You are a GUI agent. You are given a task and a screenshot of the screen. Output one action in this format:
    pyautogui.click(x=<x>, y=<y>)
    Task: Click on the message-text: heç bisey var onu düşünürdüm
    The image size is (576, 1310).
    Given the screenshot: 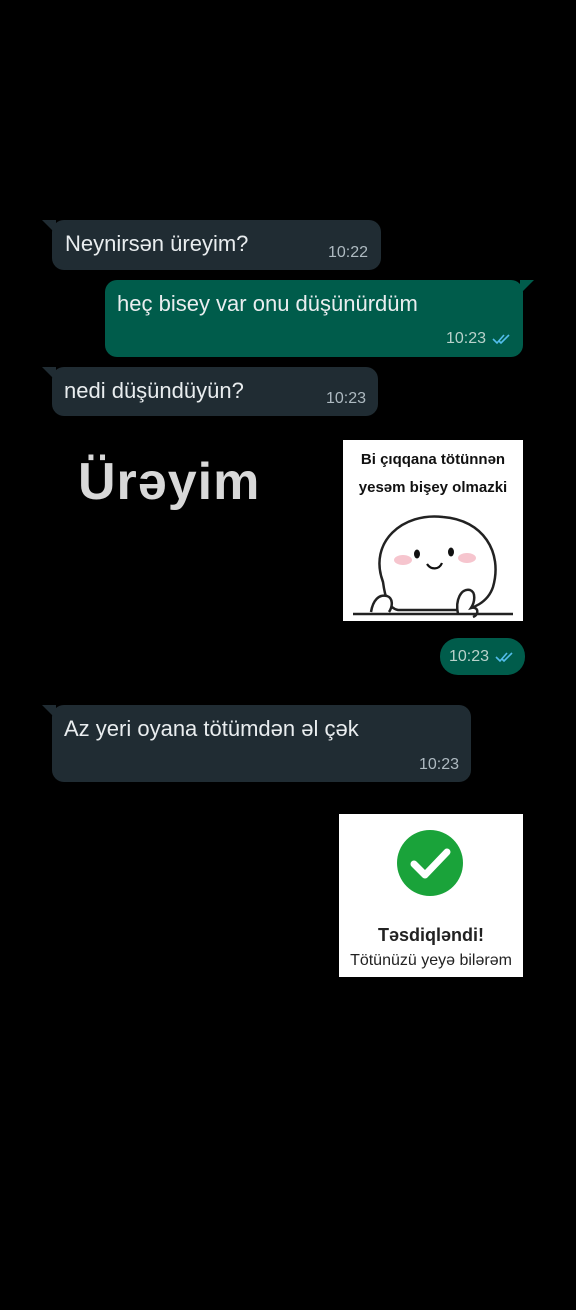 What is the action you would take?
    pyautogui.click(x=267, y=303)
    